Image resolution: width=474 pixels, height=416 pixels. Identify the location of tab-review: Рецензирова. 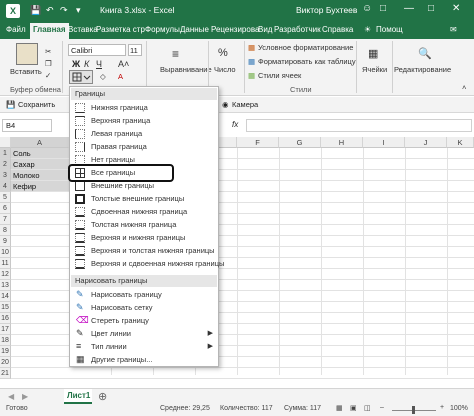
(235, 29).